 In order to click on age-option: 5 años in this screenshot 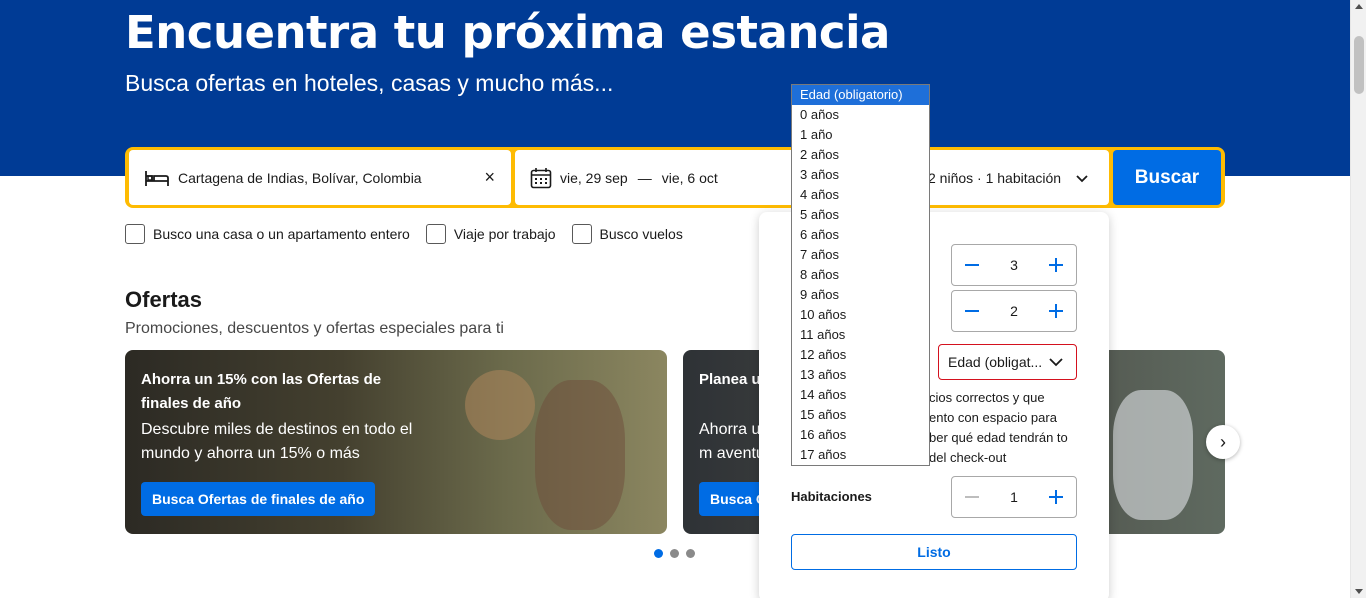, I will do `click(860, 215)`.